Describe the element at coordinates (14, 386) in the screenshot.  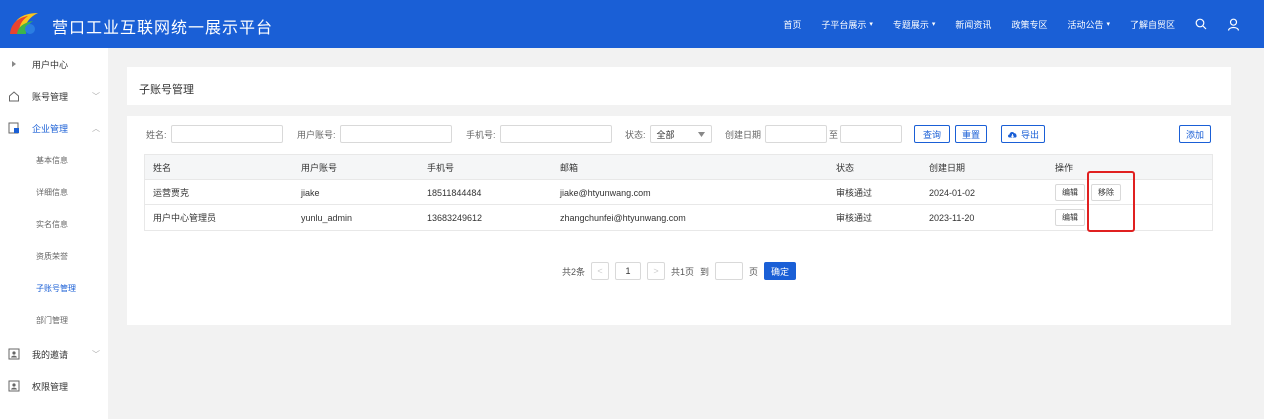
I see `permission-icon` at that location.